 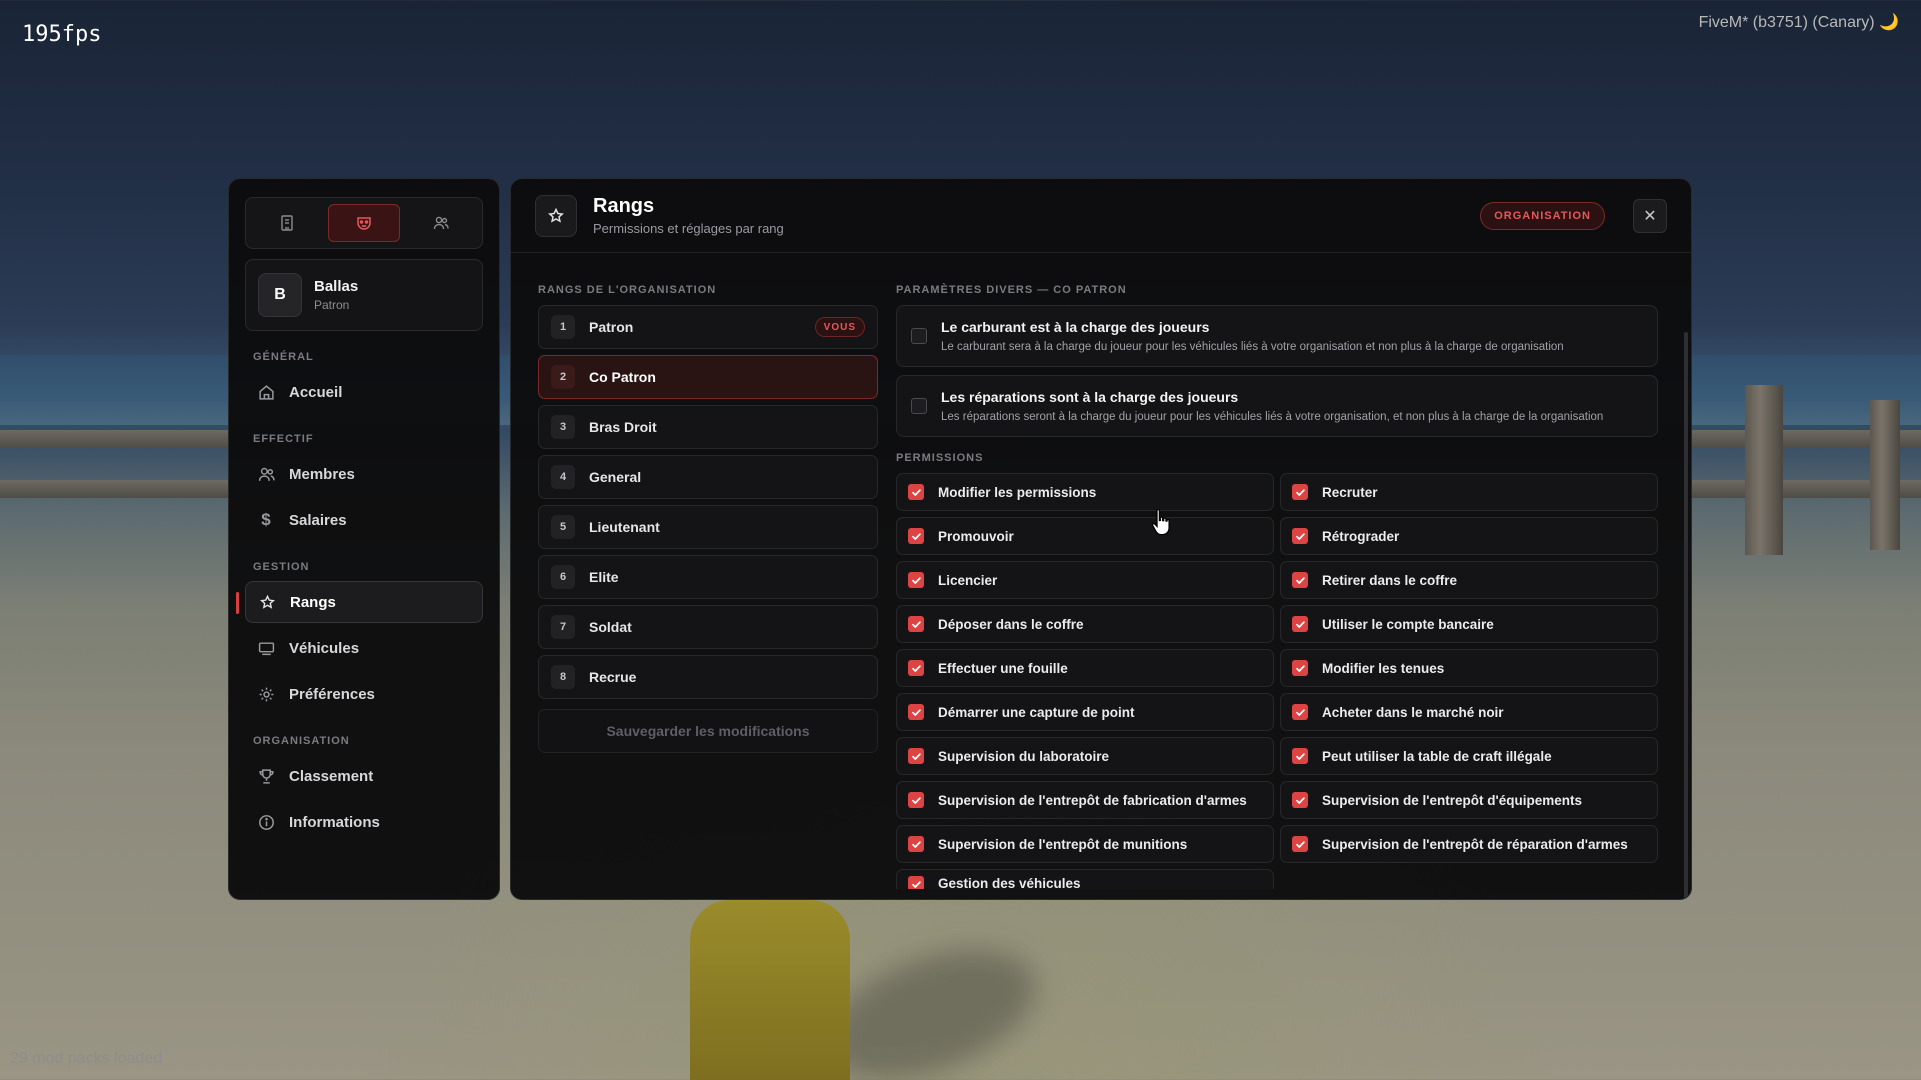 I want to click on sidebar-item-rangs: Rangs, so click(x=359, y=602).